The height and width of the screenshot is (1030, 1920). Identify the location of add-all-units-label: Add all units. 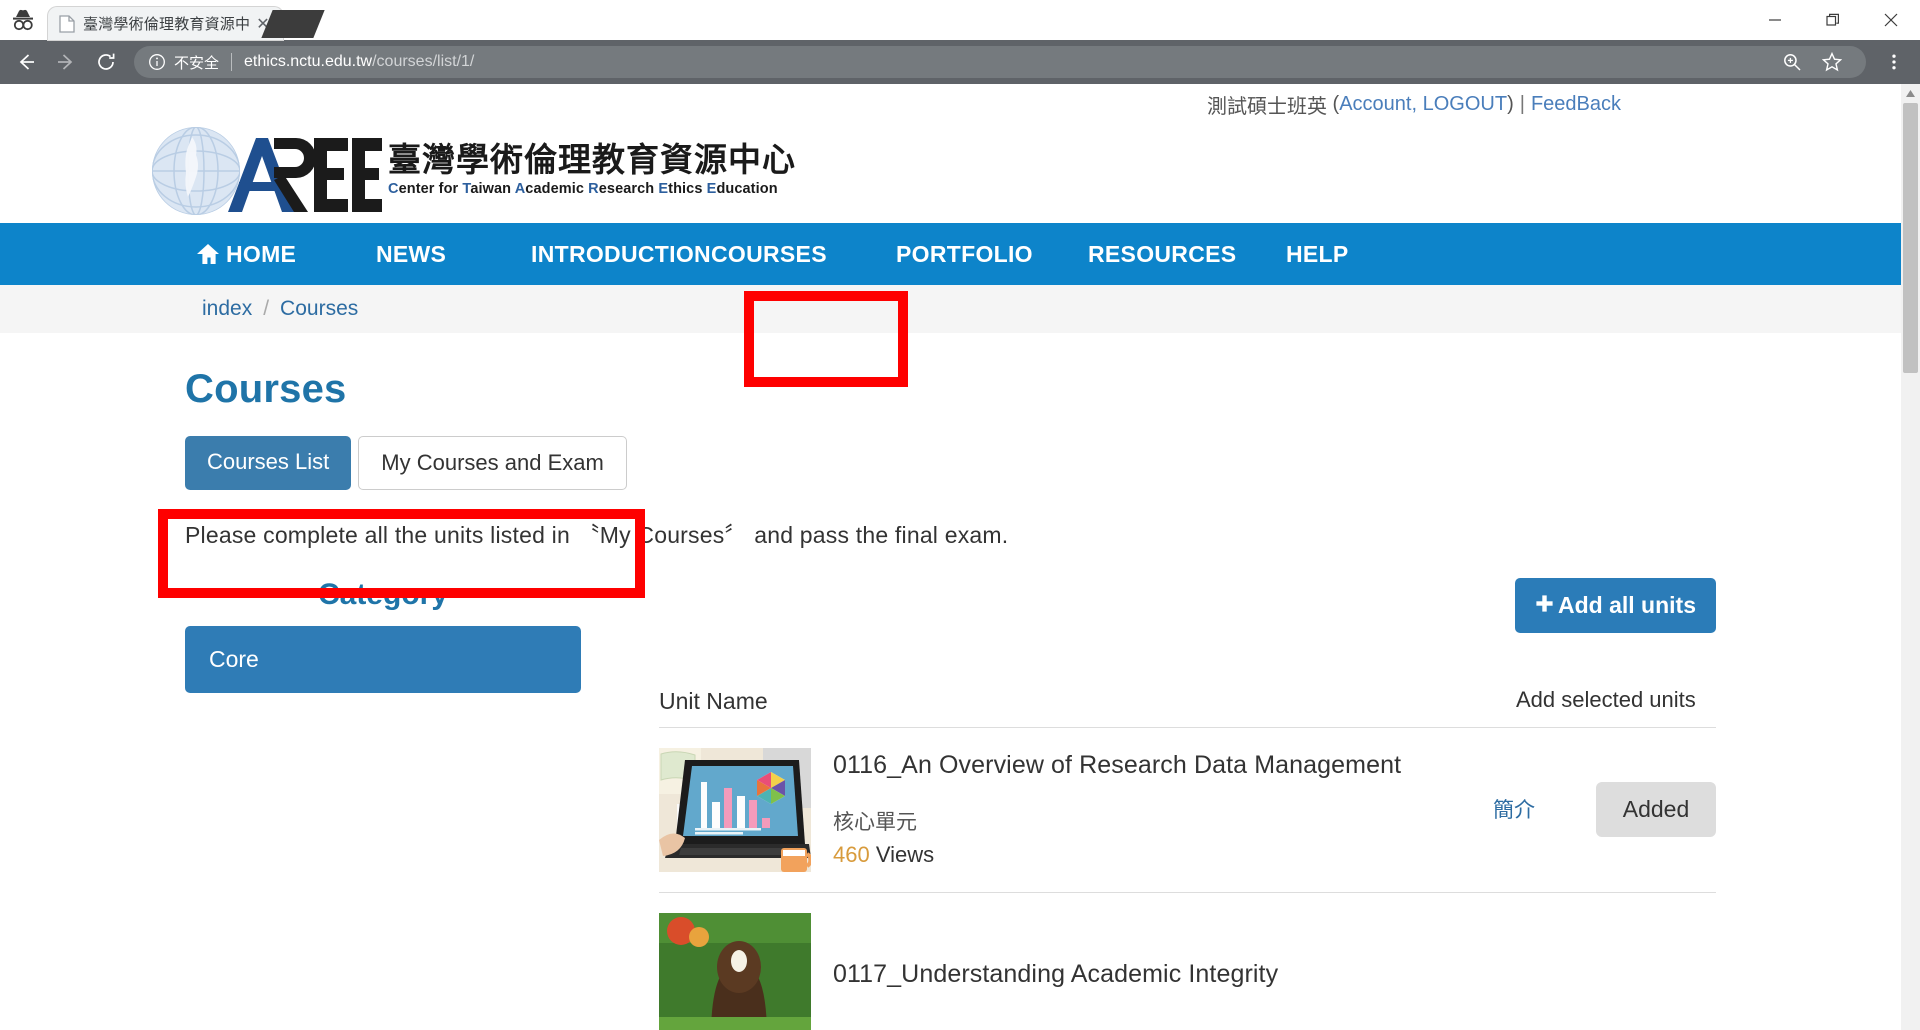
(1627, 605).